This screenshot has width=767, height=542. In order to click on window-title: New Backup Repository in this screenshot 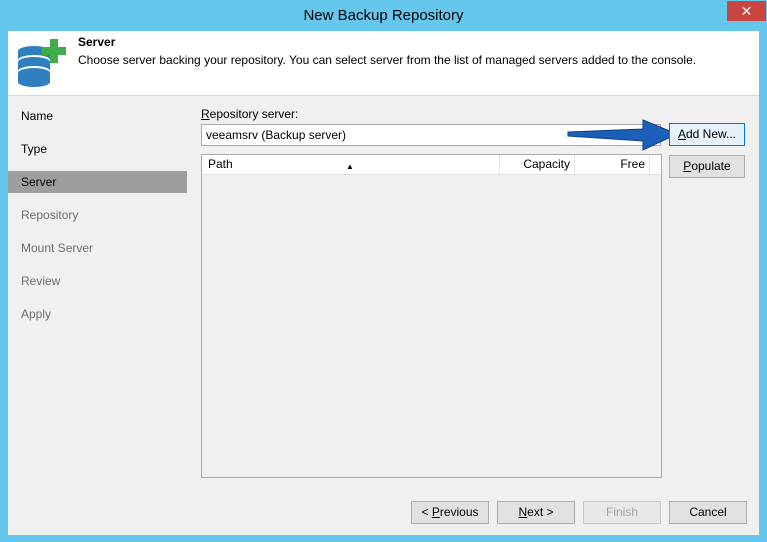, I will do `click(383, 15)`.